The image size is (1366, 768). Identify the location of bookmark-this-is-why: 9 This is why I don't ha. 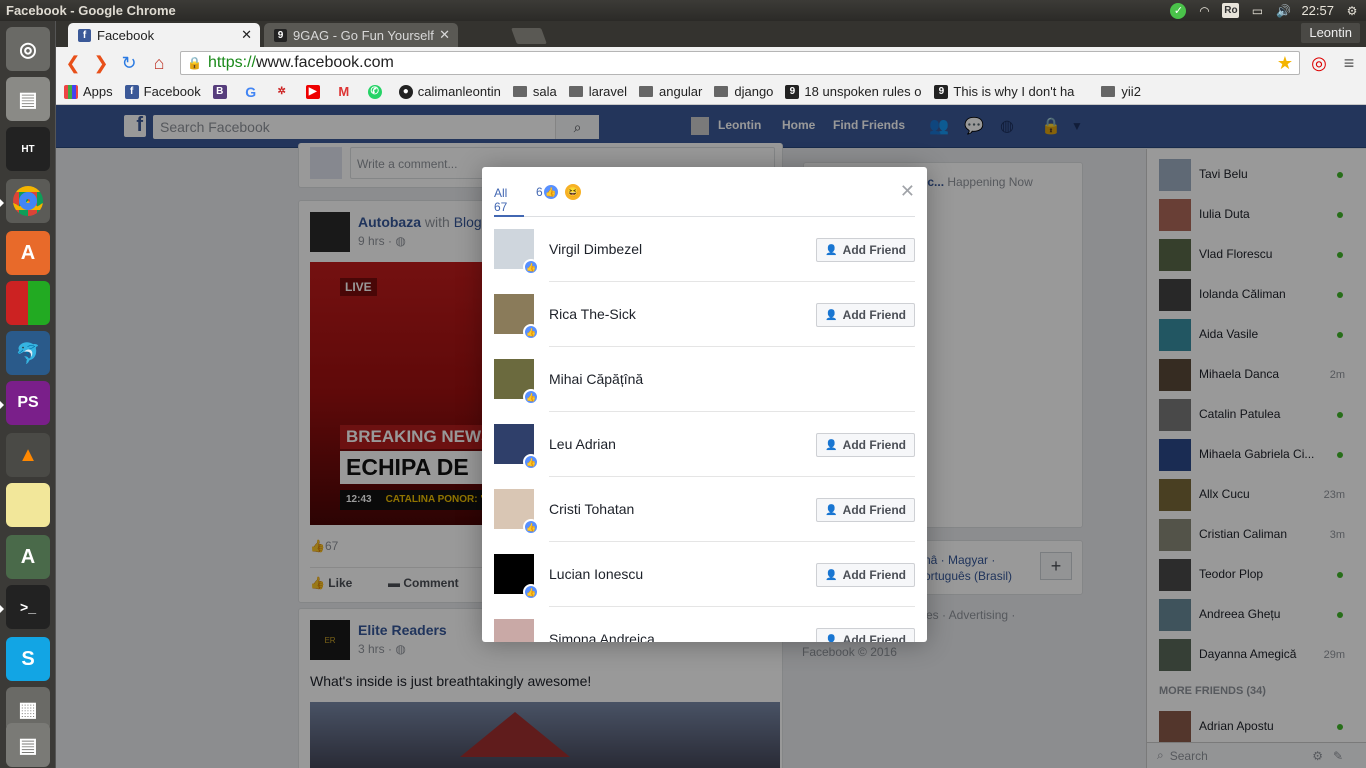
(1011, 91).